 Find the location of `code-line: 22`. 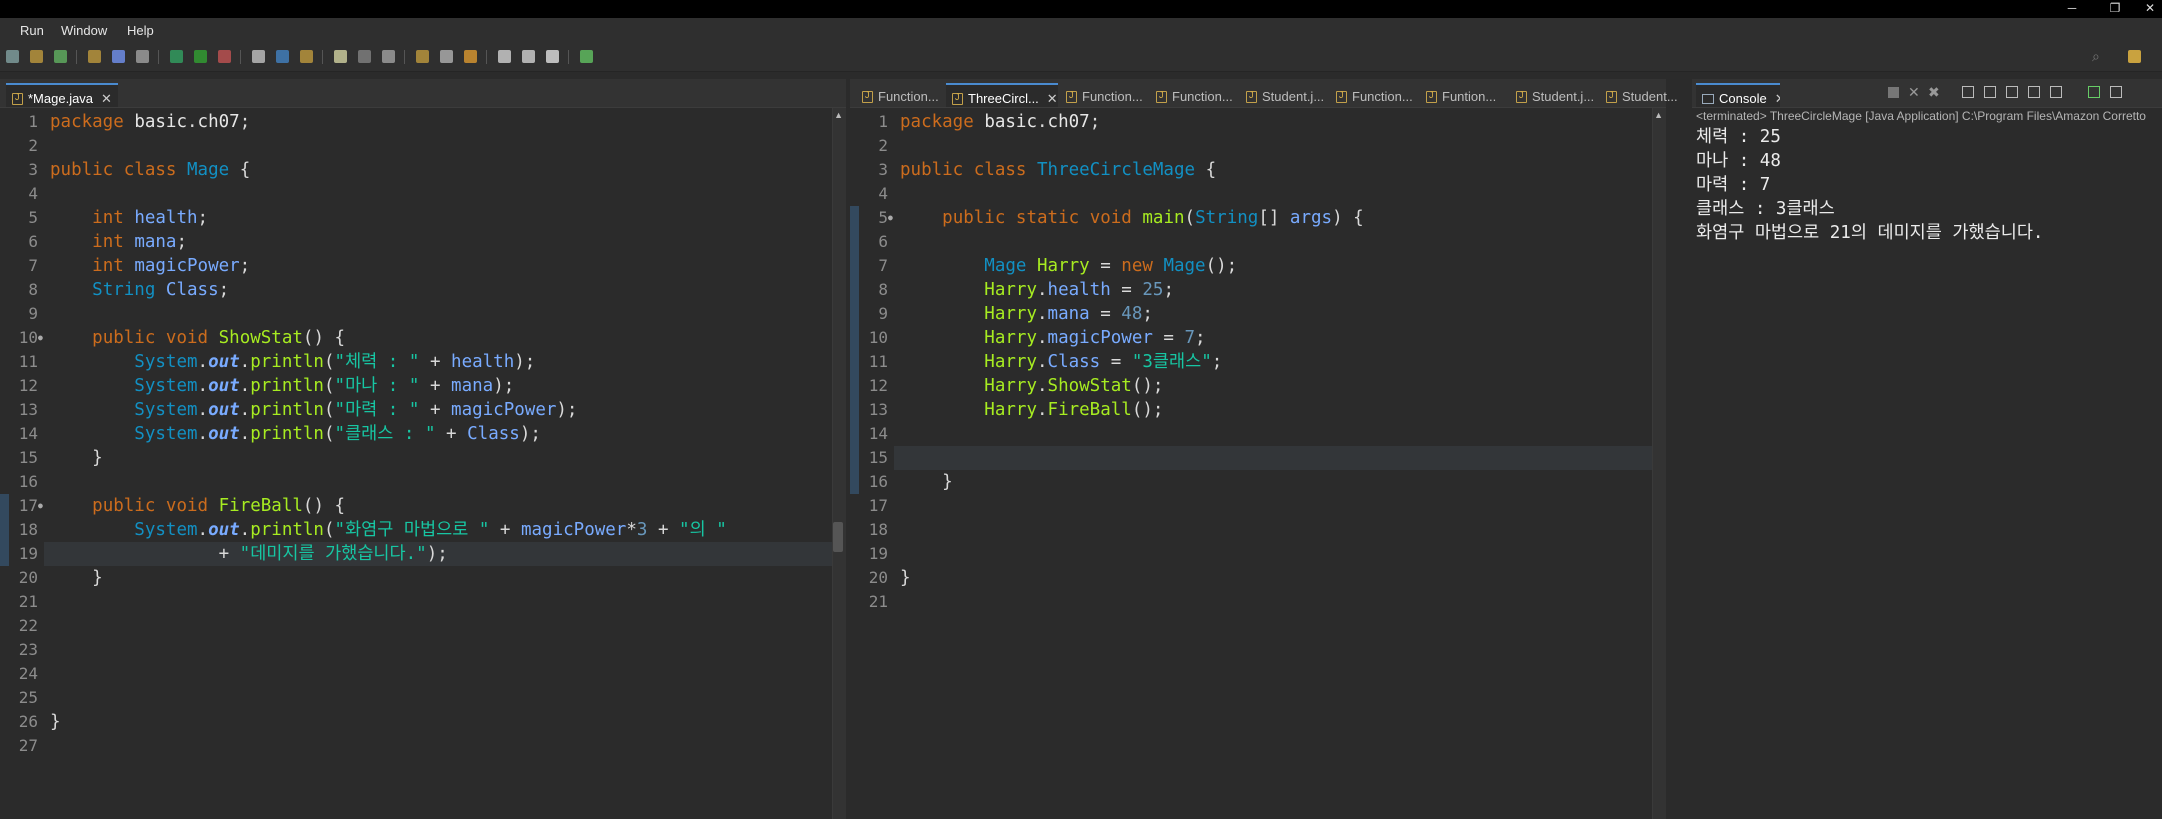

code-line: 22 is located at coordinates (416, 626).